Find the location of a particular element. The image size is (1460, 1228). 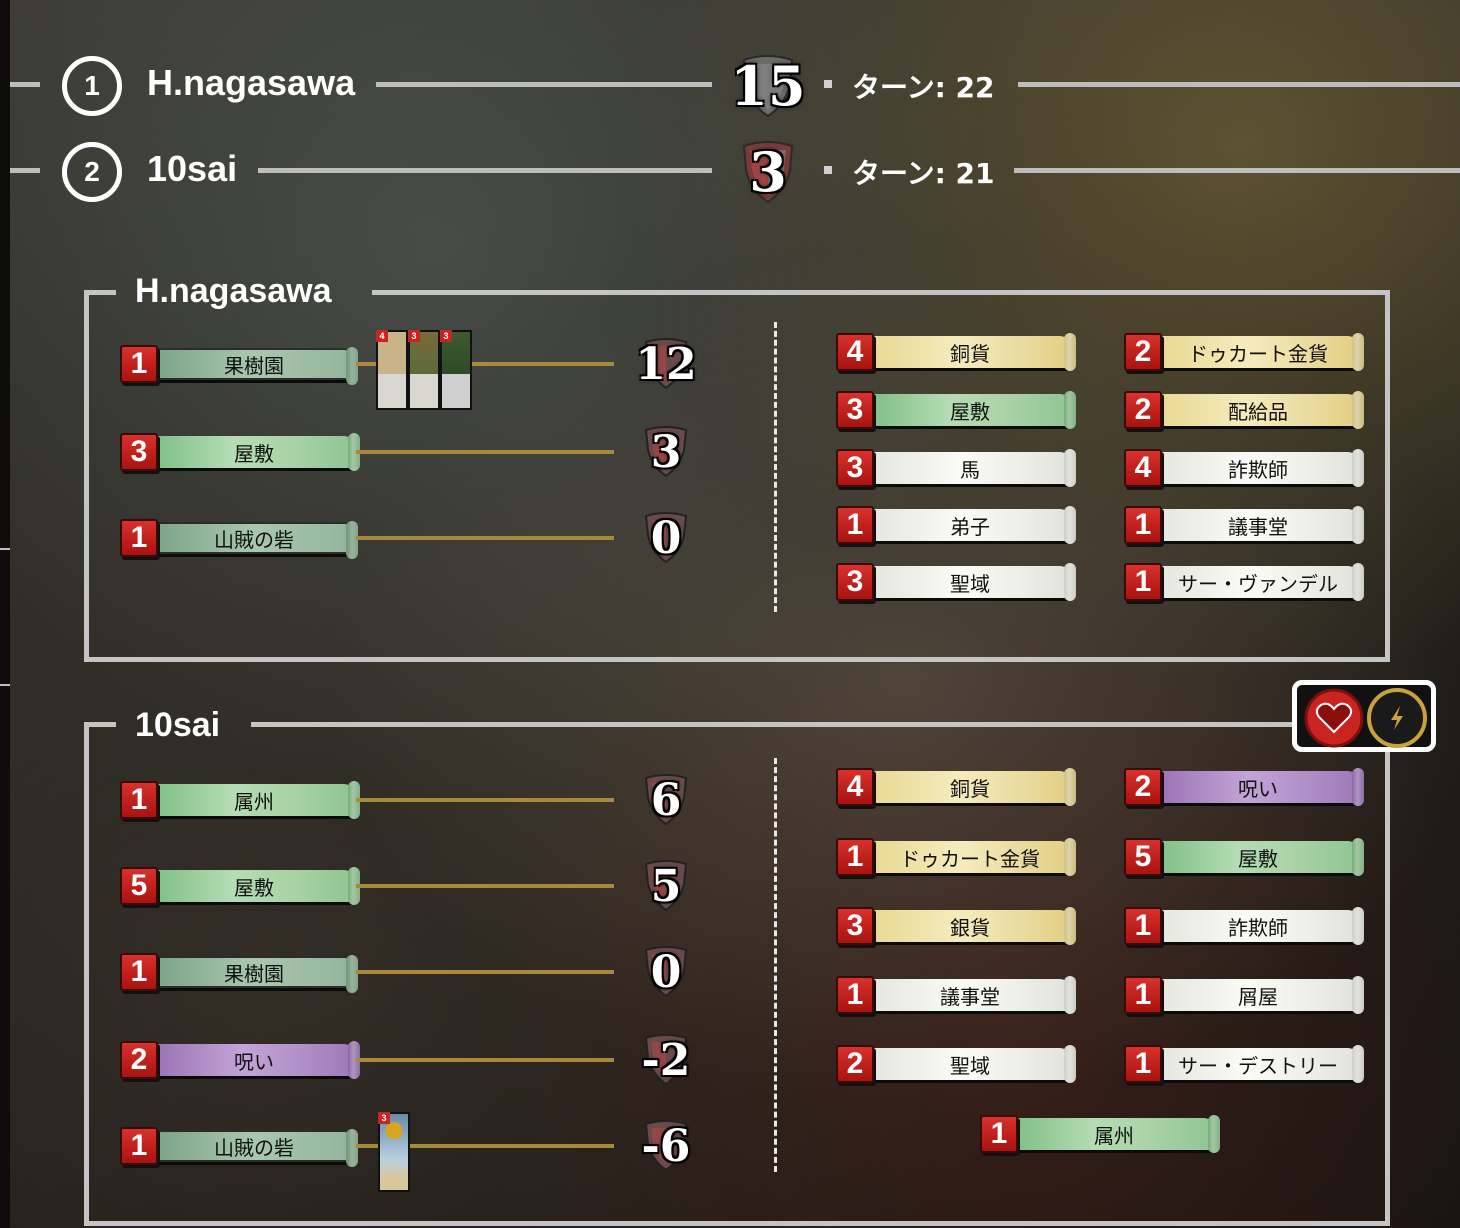

vp-value: 3 is located at coordinates (666, 452).